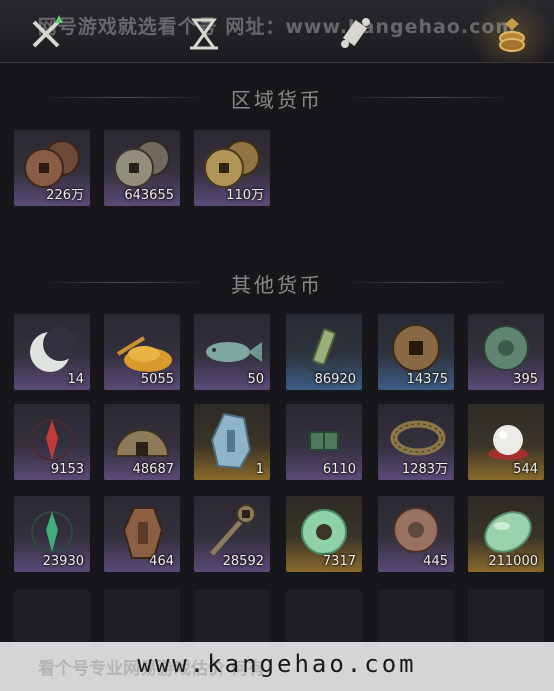  I want to click on currency-amount: 110万, so click(245, 195).